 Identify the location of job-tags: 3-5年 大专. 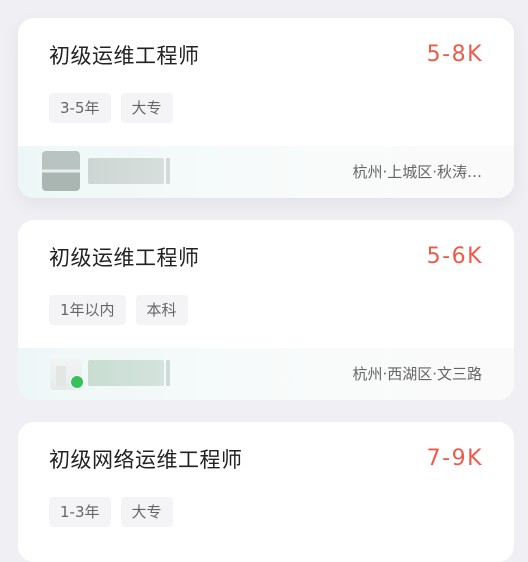
(111, 108).